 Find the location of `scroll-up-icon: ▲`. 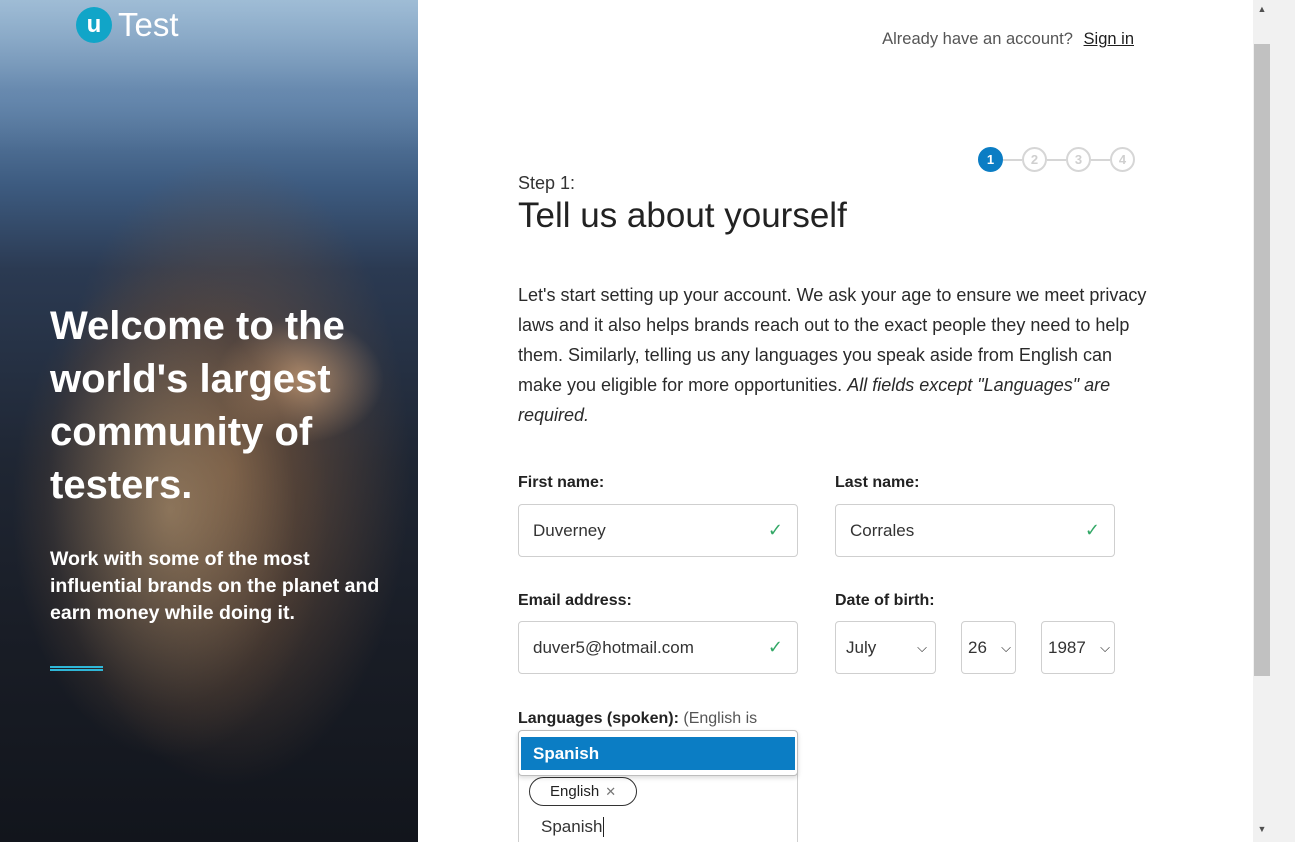

scroll-up-icon: ▲ is located at coordinates (1262, 9).